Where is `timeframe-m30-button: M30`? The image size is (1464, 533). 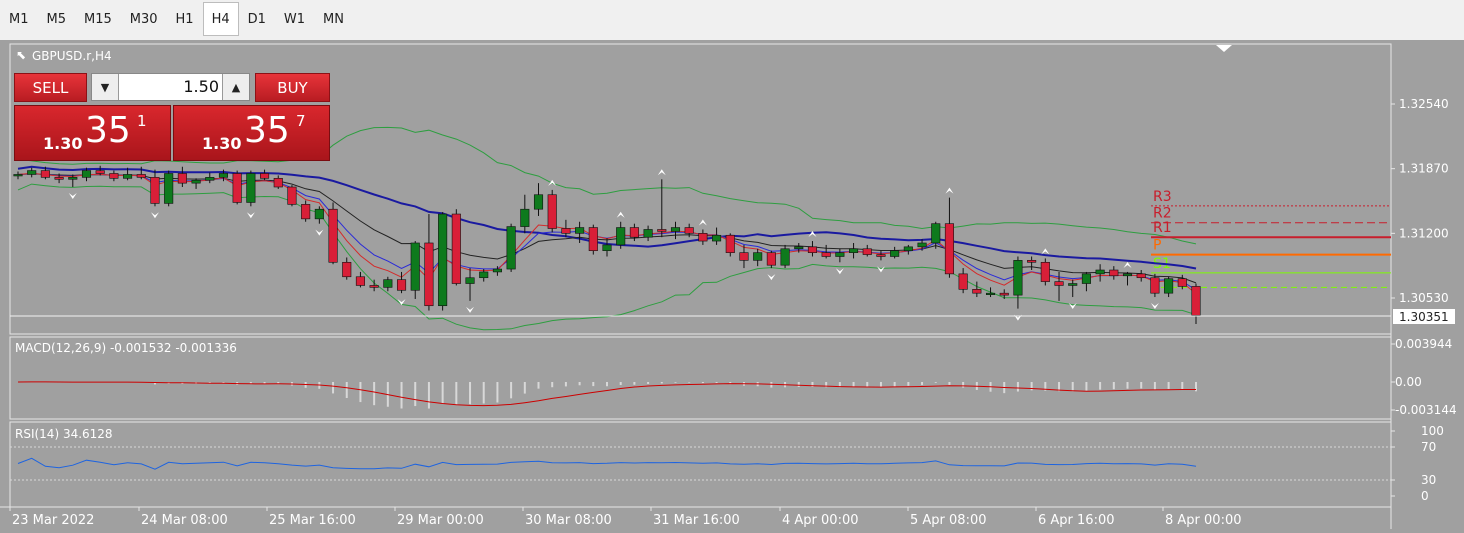 timeframe-m30-button: M30 is located at coordinates (144, 19).